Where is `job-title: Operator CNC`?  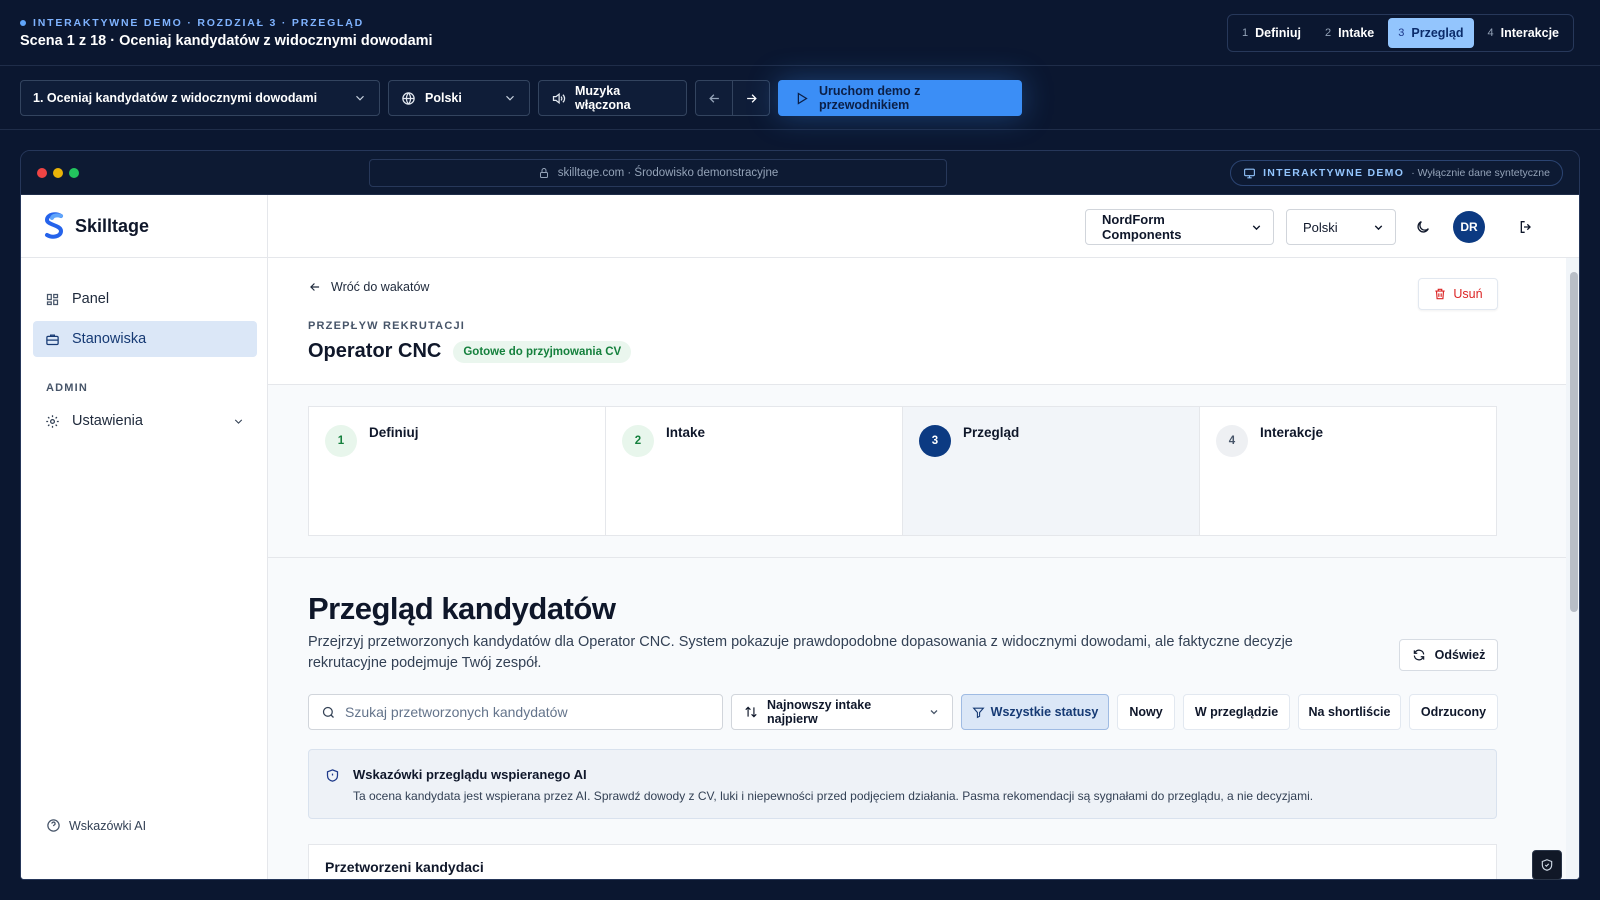
job-title: Operator CNC is located at coordinates (375, 351).